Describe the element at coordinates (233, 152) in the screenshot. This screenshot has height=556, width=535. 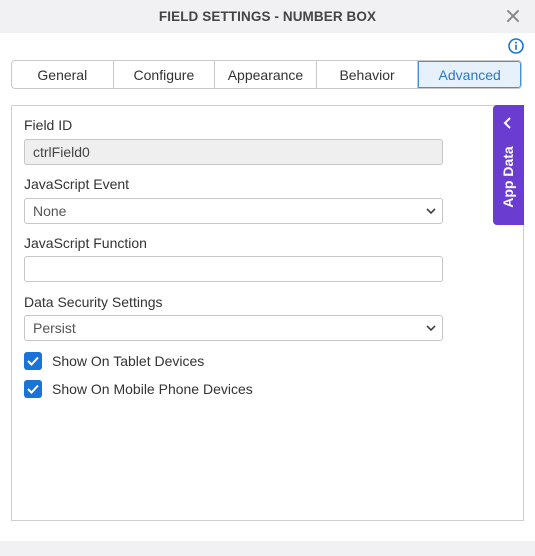
I see `field-id-input: ctrlField0` at that location.